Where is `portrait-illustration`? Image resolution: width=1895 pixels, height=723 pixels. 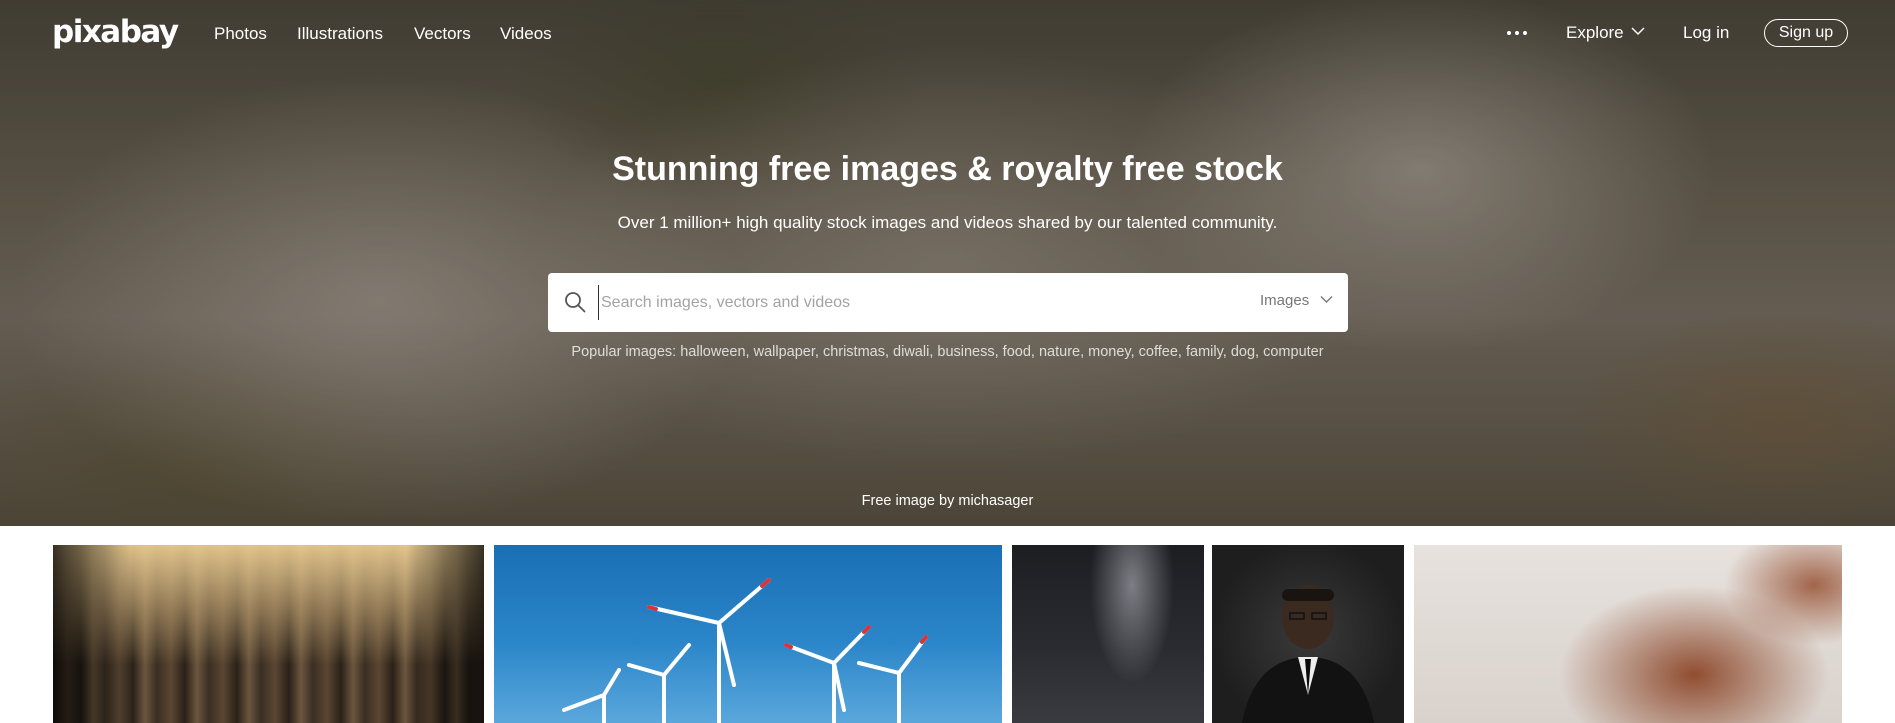 portrait-illustration is located at coordinates (1308, 654).